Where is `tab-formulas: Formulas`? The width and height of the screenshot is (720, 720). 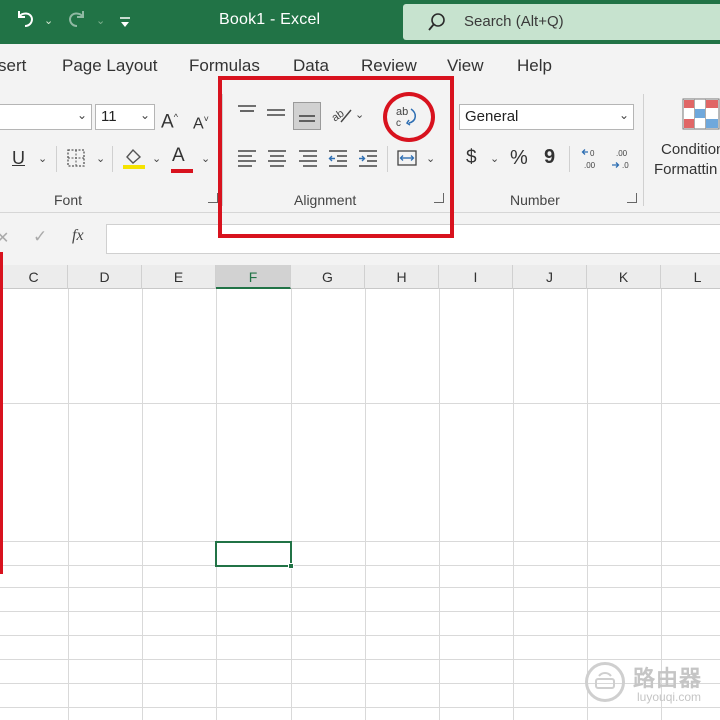 tab-formulas: Formulas is located at coordinates (224, 66).